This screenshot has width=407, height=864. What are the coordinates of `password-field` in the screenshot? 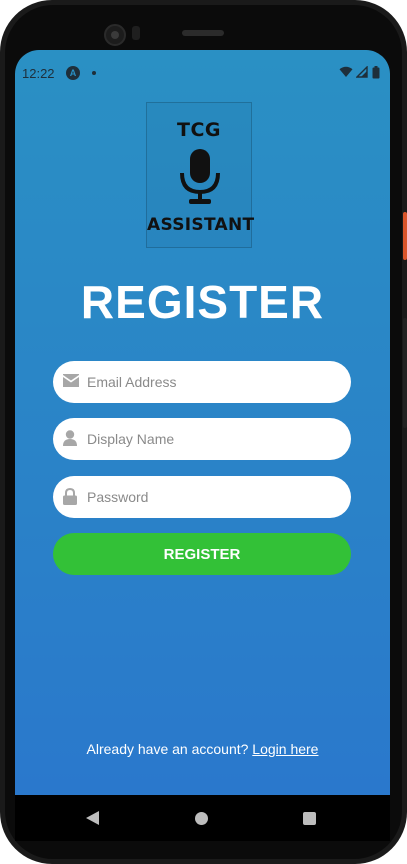 It's located at (202, 497).